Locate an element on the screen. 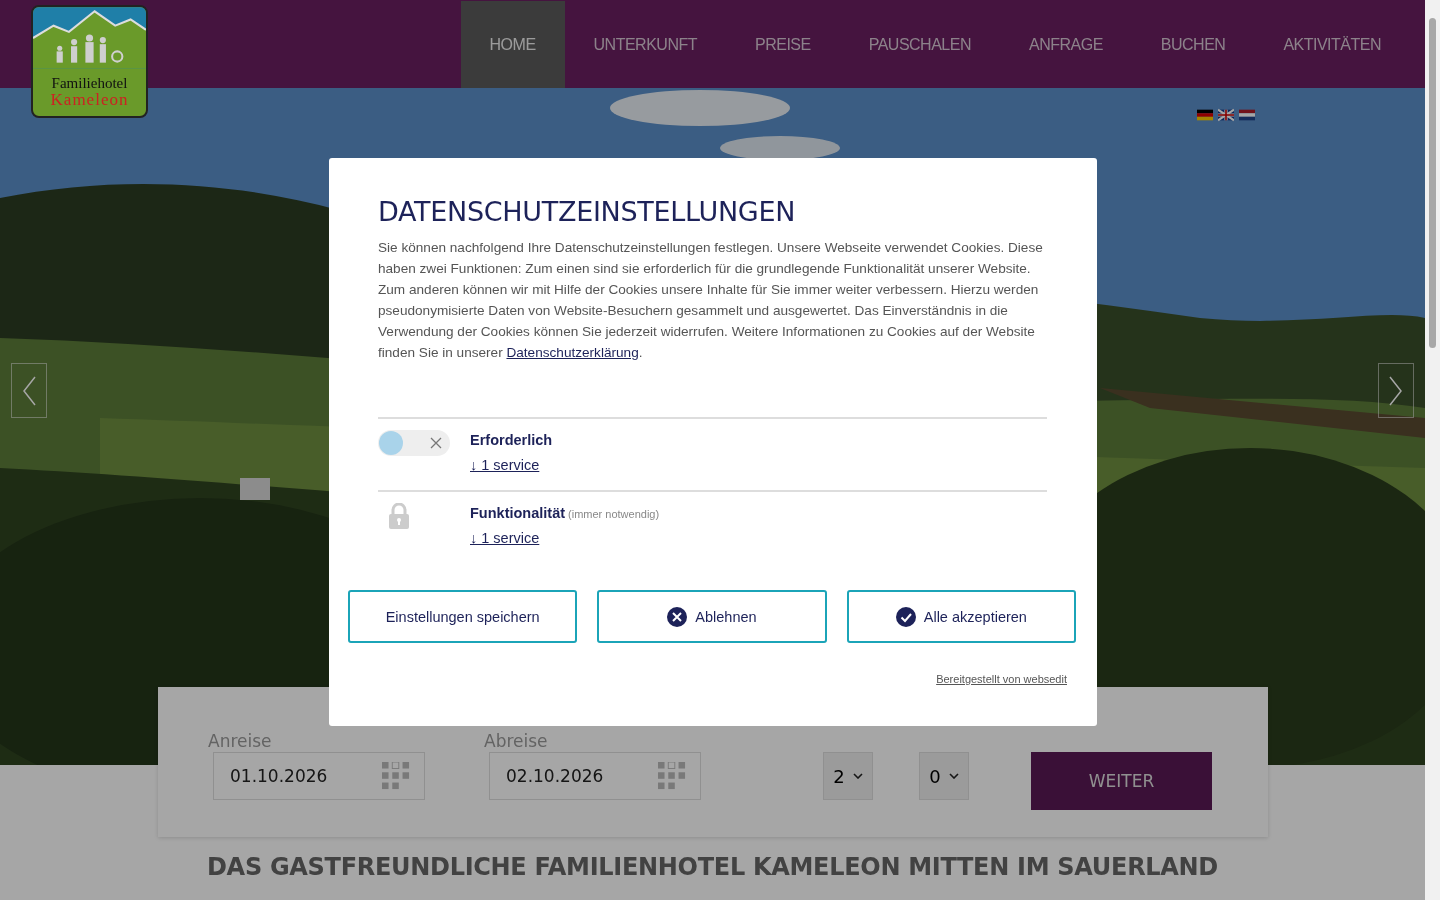  children-select: 0 is located at coordinates (944, 776).